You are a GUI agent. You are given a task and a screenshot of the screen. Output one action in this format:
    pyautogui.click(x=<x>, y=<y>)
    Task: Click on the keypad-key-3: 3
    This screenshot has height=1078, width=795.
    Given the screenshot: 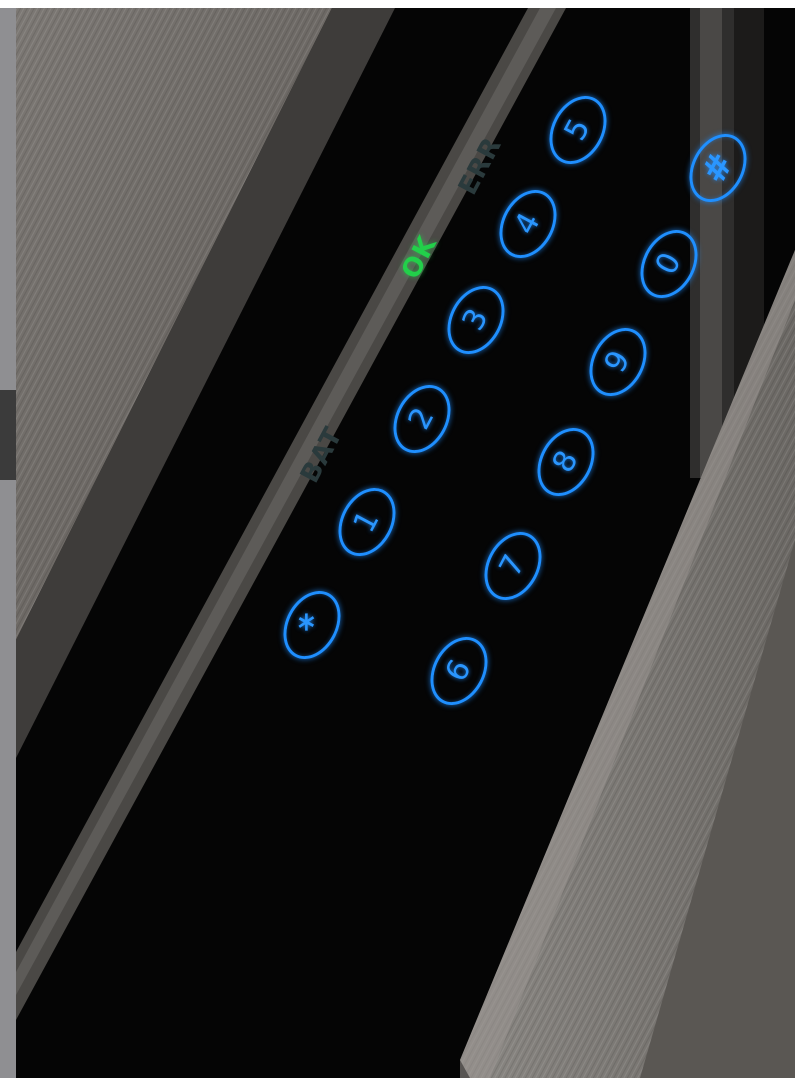 What is the action you would take?
    pyautogui.click(x=476, y=320)
    